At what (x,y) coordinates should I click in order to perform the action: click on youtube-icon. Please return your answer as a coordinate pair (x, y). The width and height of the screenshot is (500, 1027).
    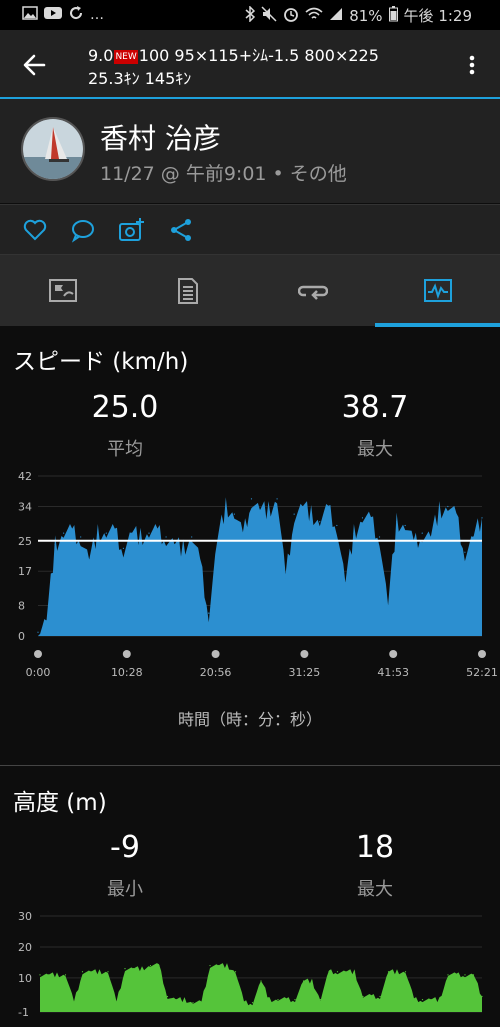
    Looking at the image, I should click on (53, 15).